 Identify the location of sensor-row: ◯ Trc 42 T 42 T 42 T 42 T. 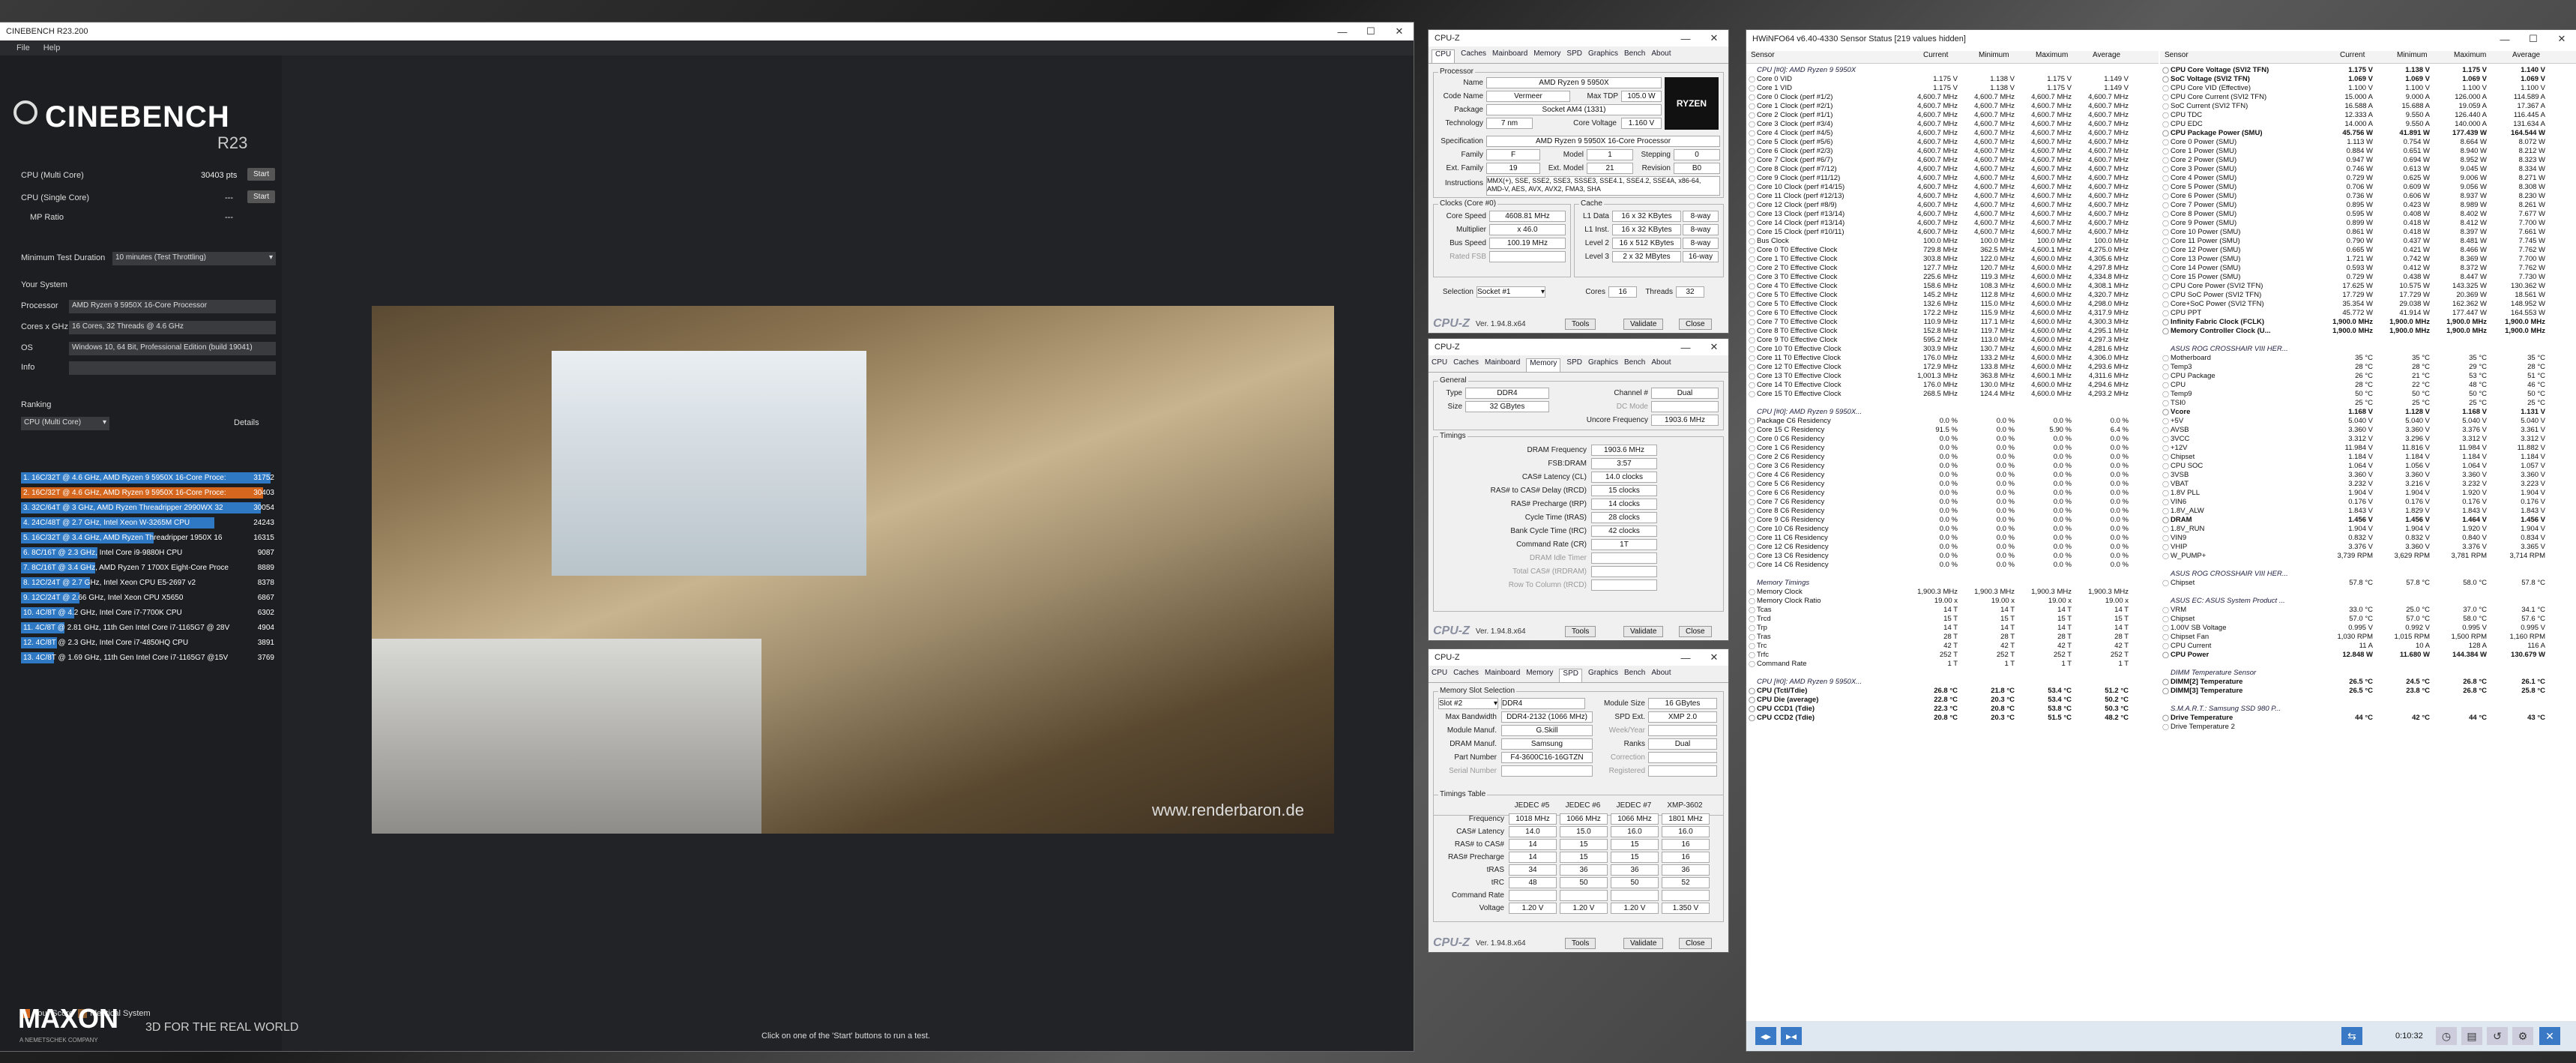
(1953, 646).